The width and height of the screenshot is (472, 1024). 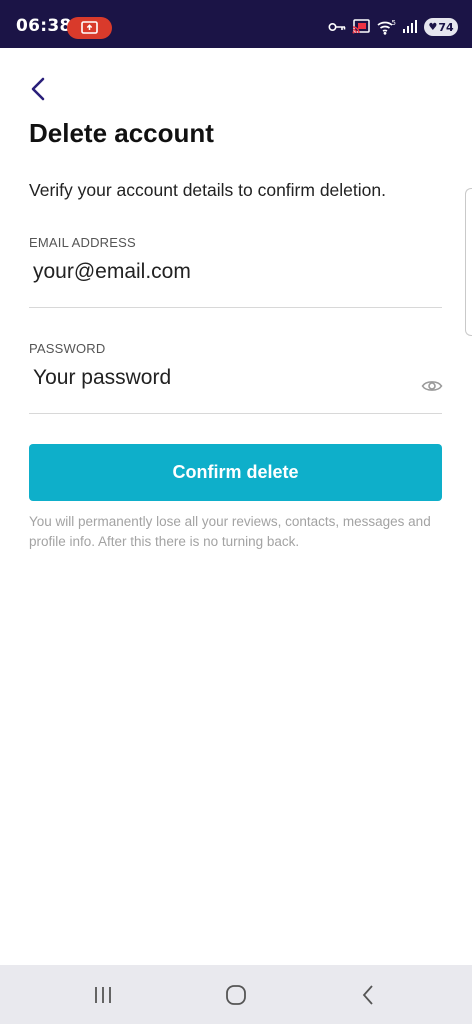 I want to click on eye-icon, so click(x=432, y=386).